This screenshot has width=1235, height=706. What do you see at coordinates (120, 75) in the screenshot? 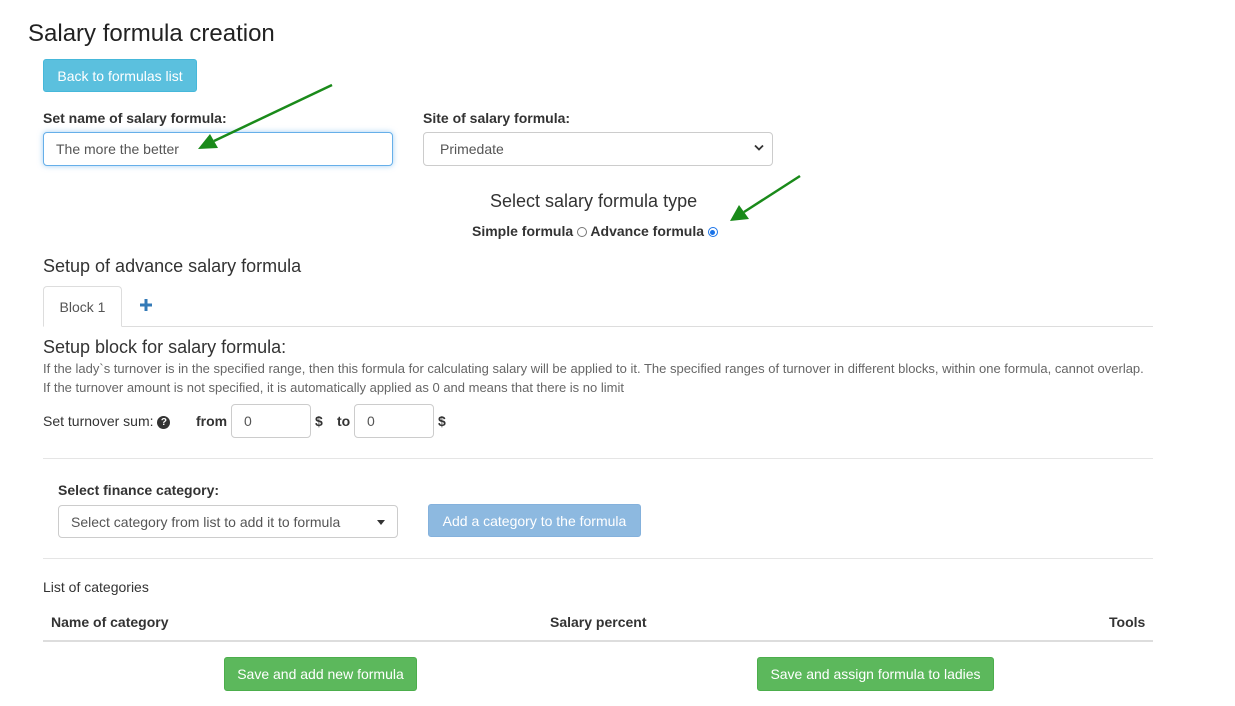
I see `back-to-formulas-list-button: Back to formulas list` at bounding box center [120, 75].